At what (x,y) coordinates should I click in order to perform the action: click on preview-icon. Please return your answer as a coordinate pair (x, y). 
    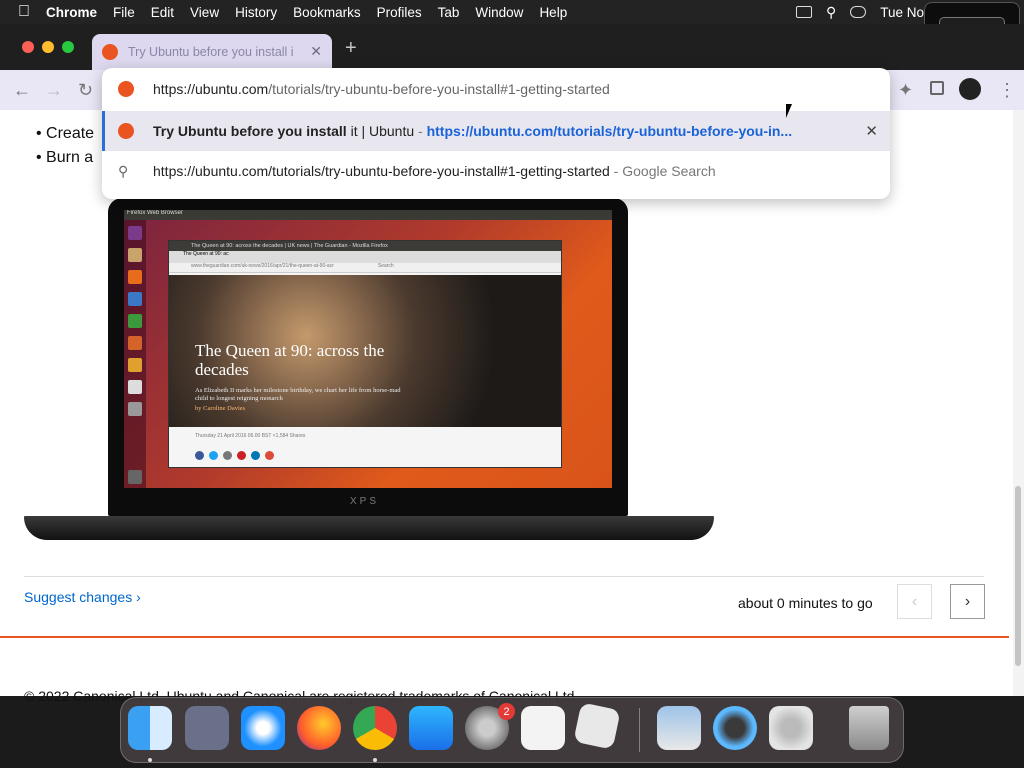
    Looking at the image, I should click on (679, 728).